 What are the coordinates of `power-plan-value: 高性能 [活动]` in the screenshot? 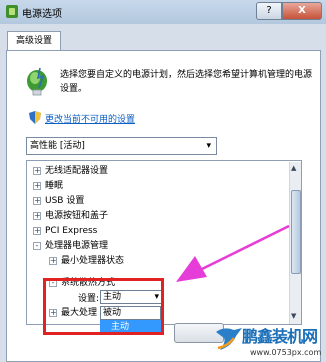 It's located at (57, 146).